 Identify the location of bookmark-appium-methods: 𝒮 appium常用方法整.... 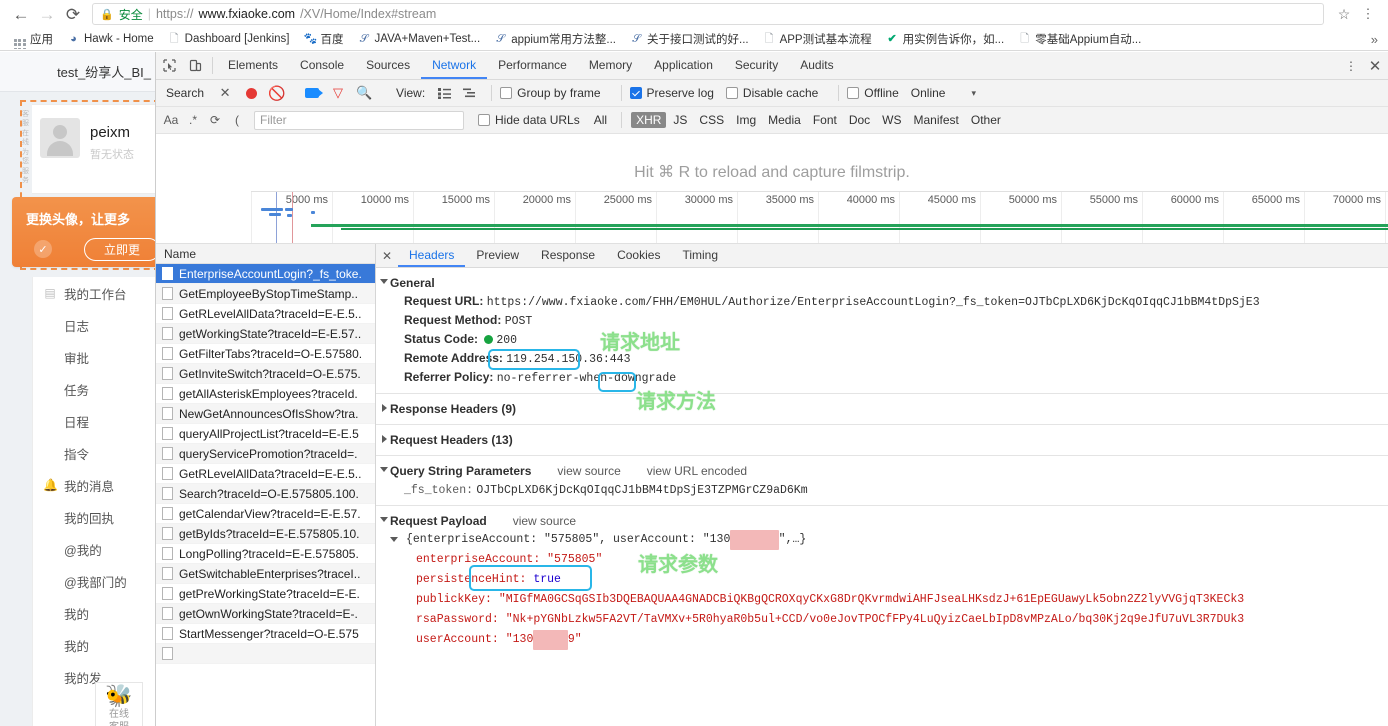
(555, 39).